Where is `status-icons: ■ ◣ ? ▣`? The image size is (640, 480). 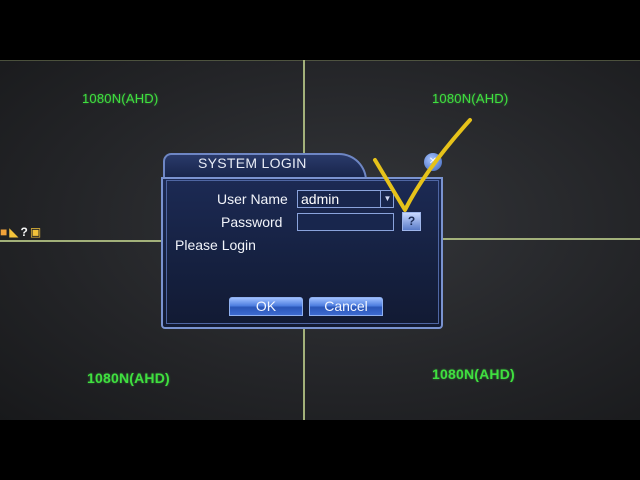 status-icons: ■ ◣ ? ▣ is located at coordinates (20, 232).